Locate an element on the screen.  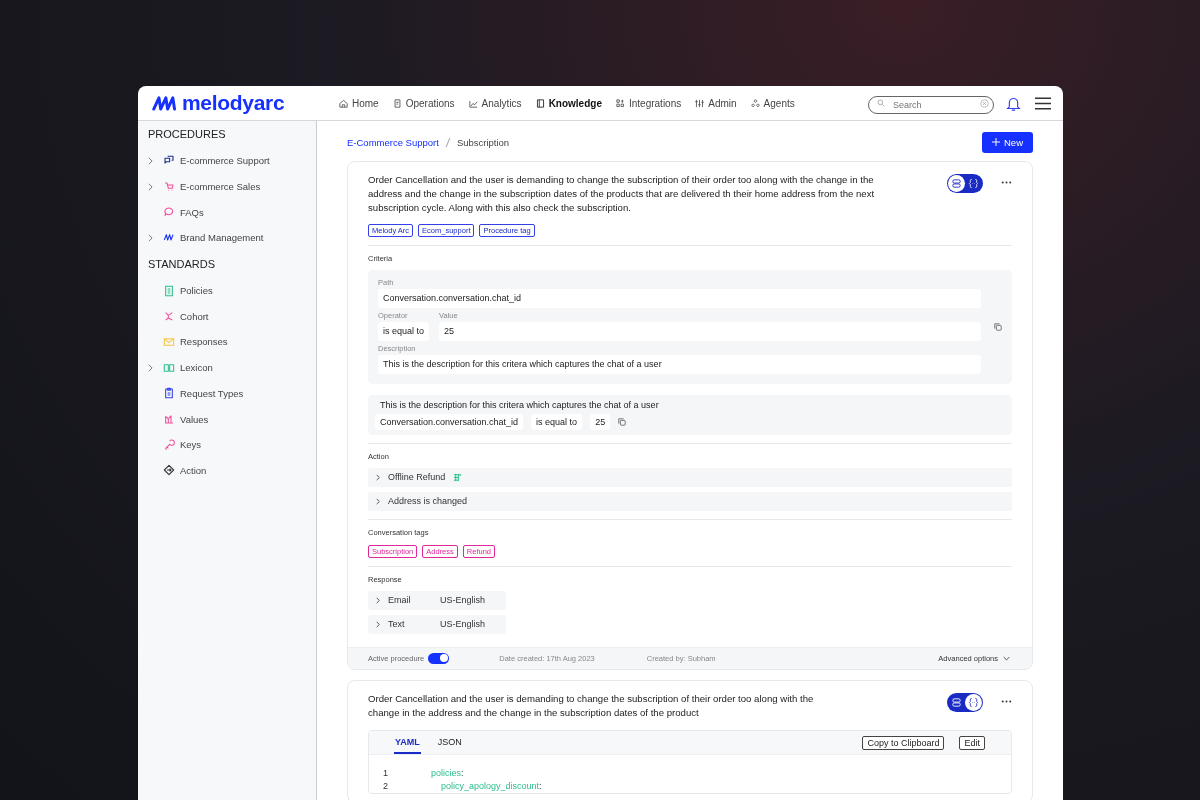
value-field: 25 is located at coordinates (710, 331).